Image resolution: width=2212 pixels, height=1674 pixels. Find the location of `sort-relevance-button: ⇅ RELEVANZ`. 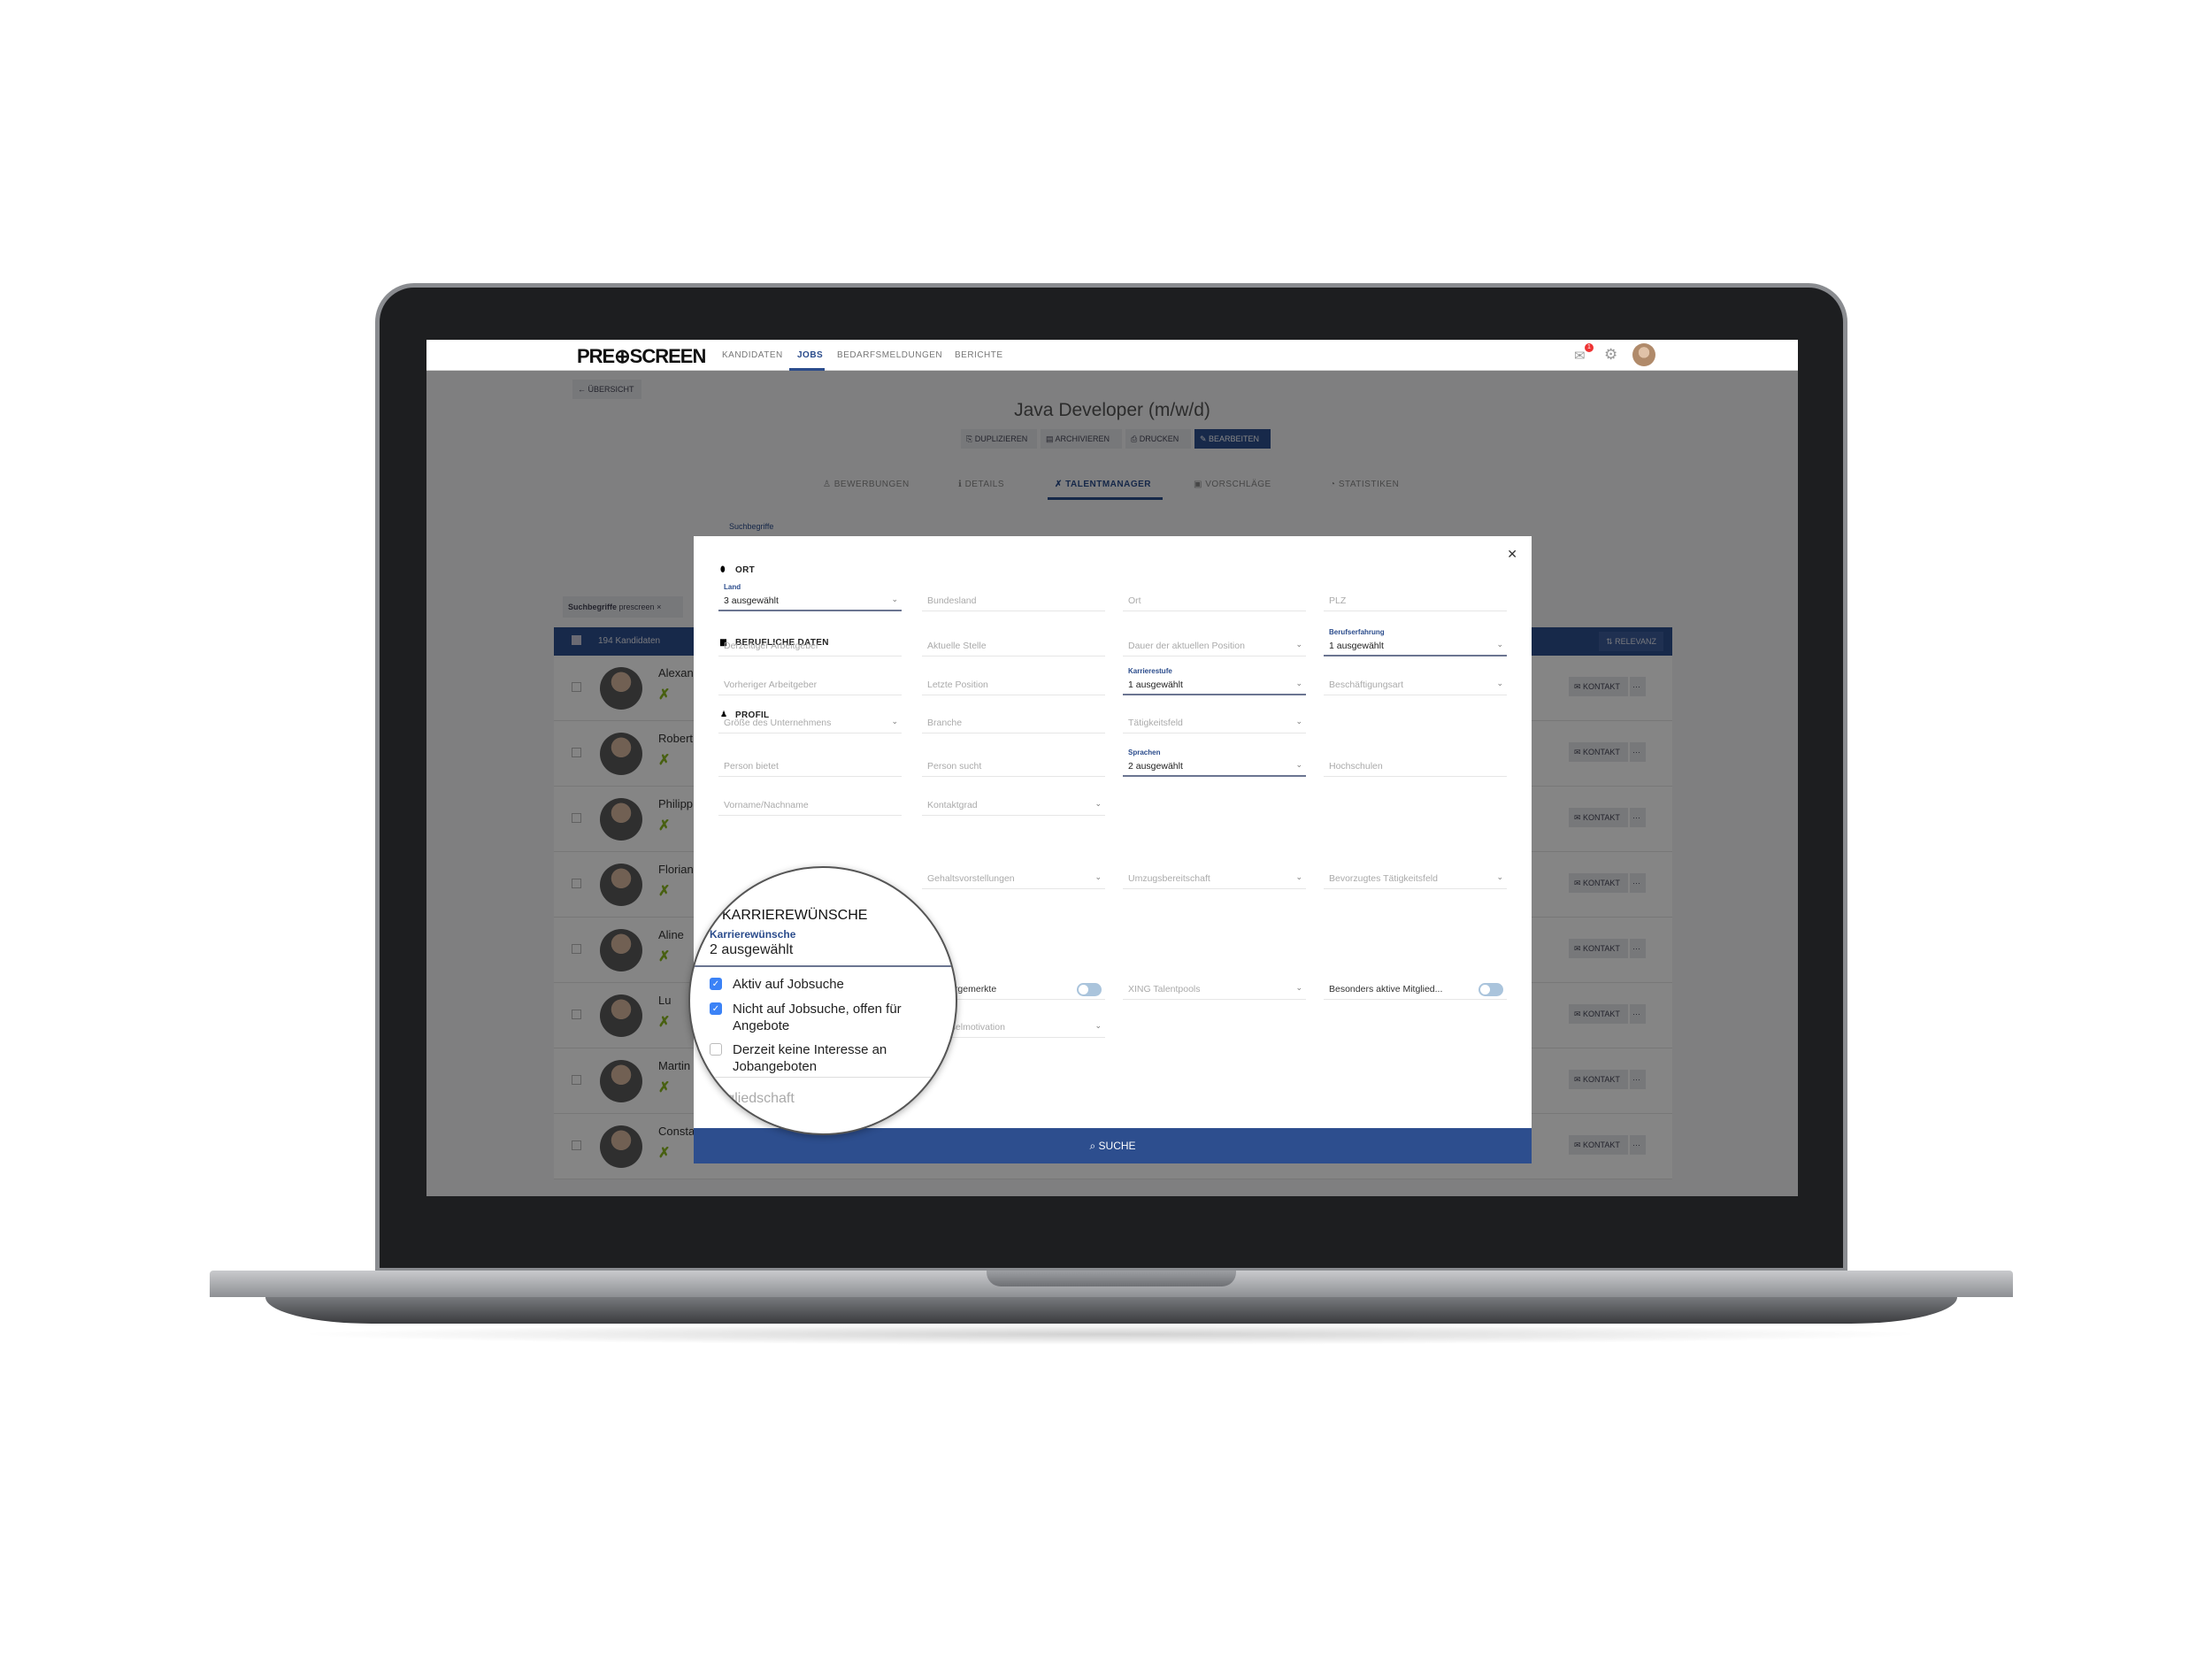

sort-relevance-button: ⇅ RELEVANZ is located at coordinates (1631, 641).